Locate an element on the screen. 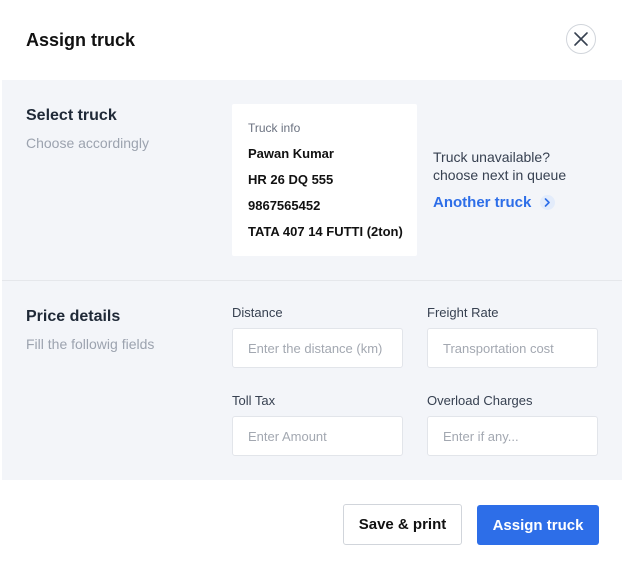 The width and height of the screenshot is (622, 569). toll-tax-input is located at coordinates (317, 436).